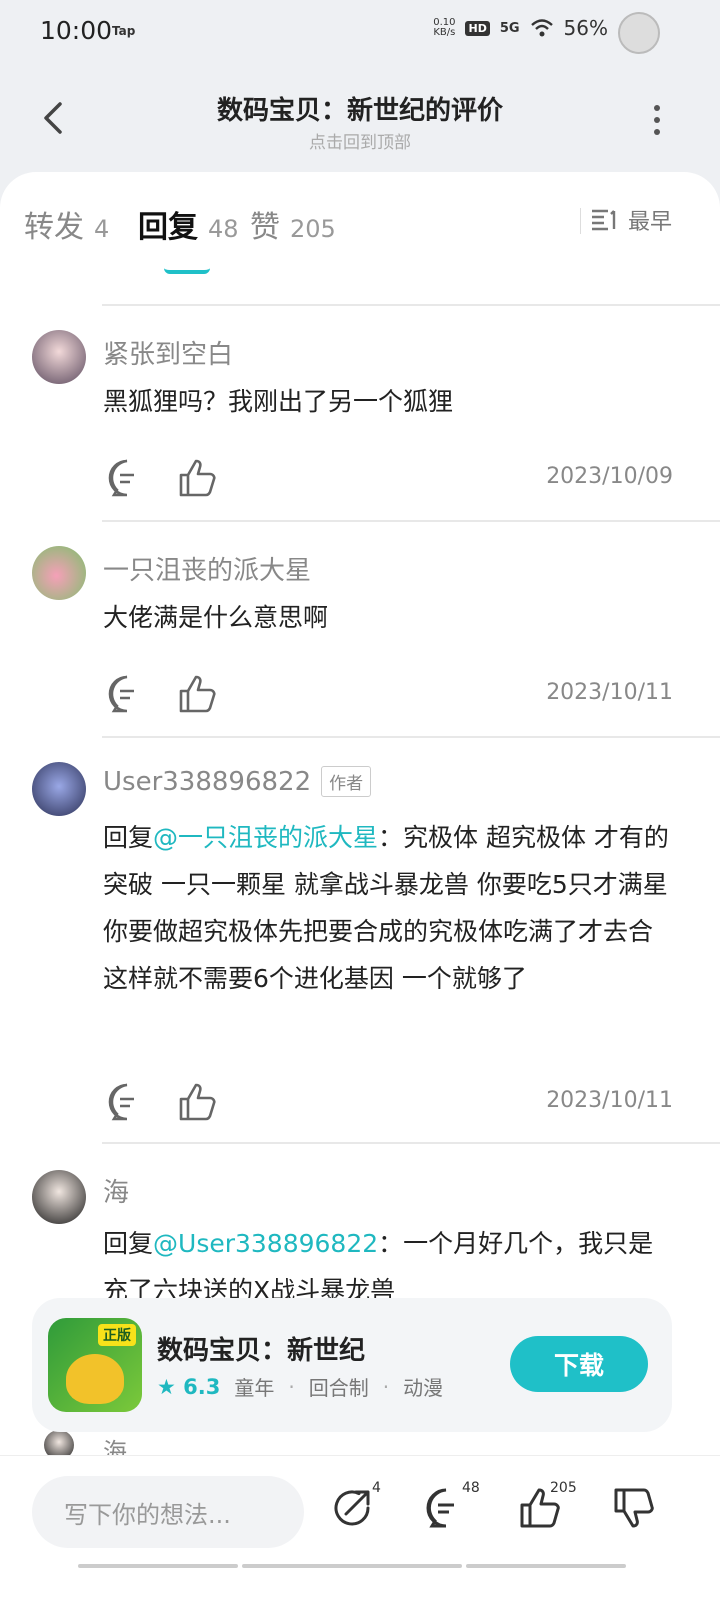 The image size is (720, 1604). I want to click on sort-icon, so click(603, 220).